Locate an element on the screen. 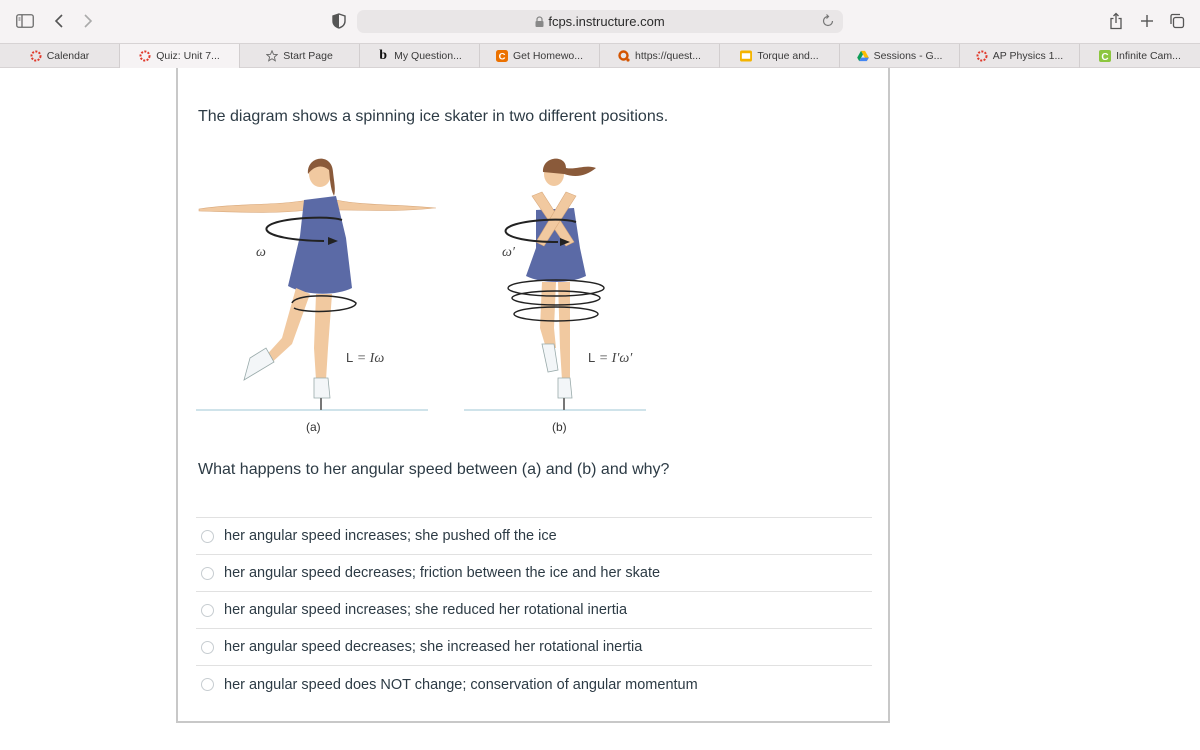  plus-icon is located at coordinates (1147, 21).